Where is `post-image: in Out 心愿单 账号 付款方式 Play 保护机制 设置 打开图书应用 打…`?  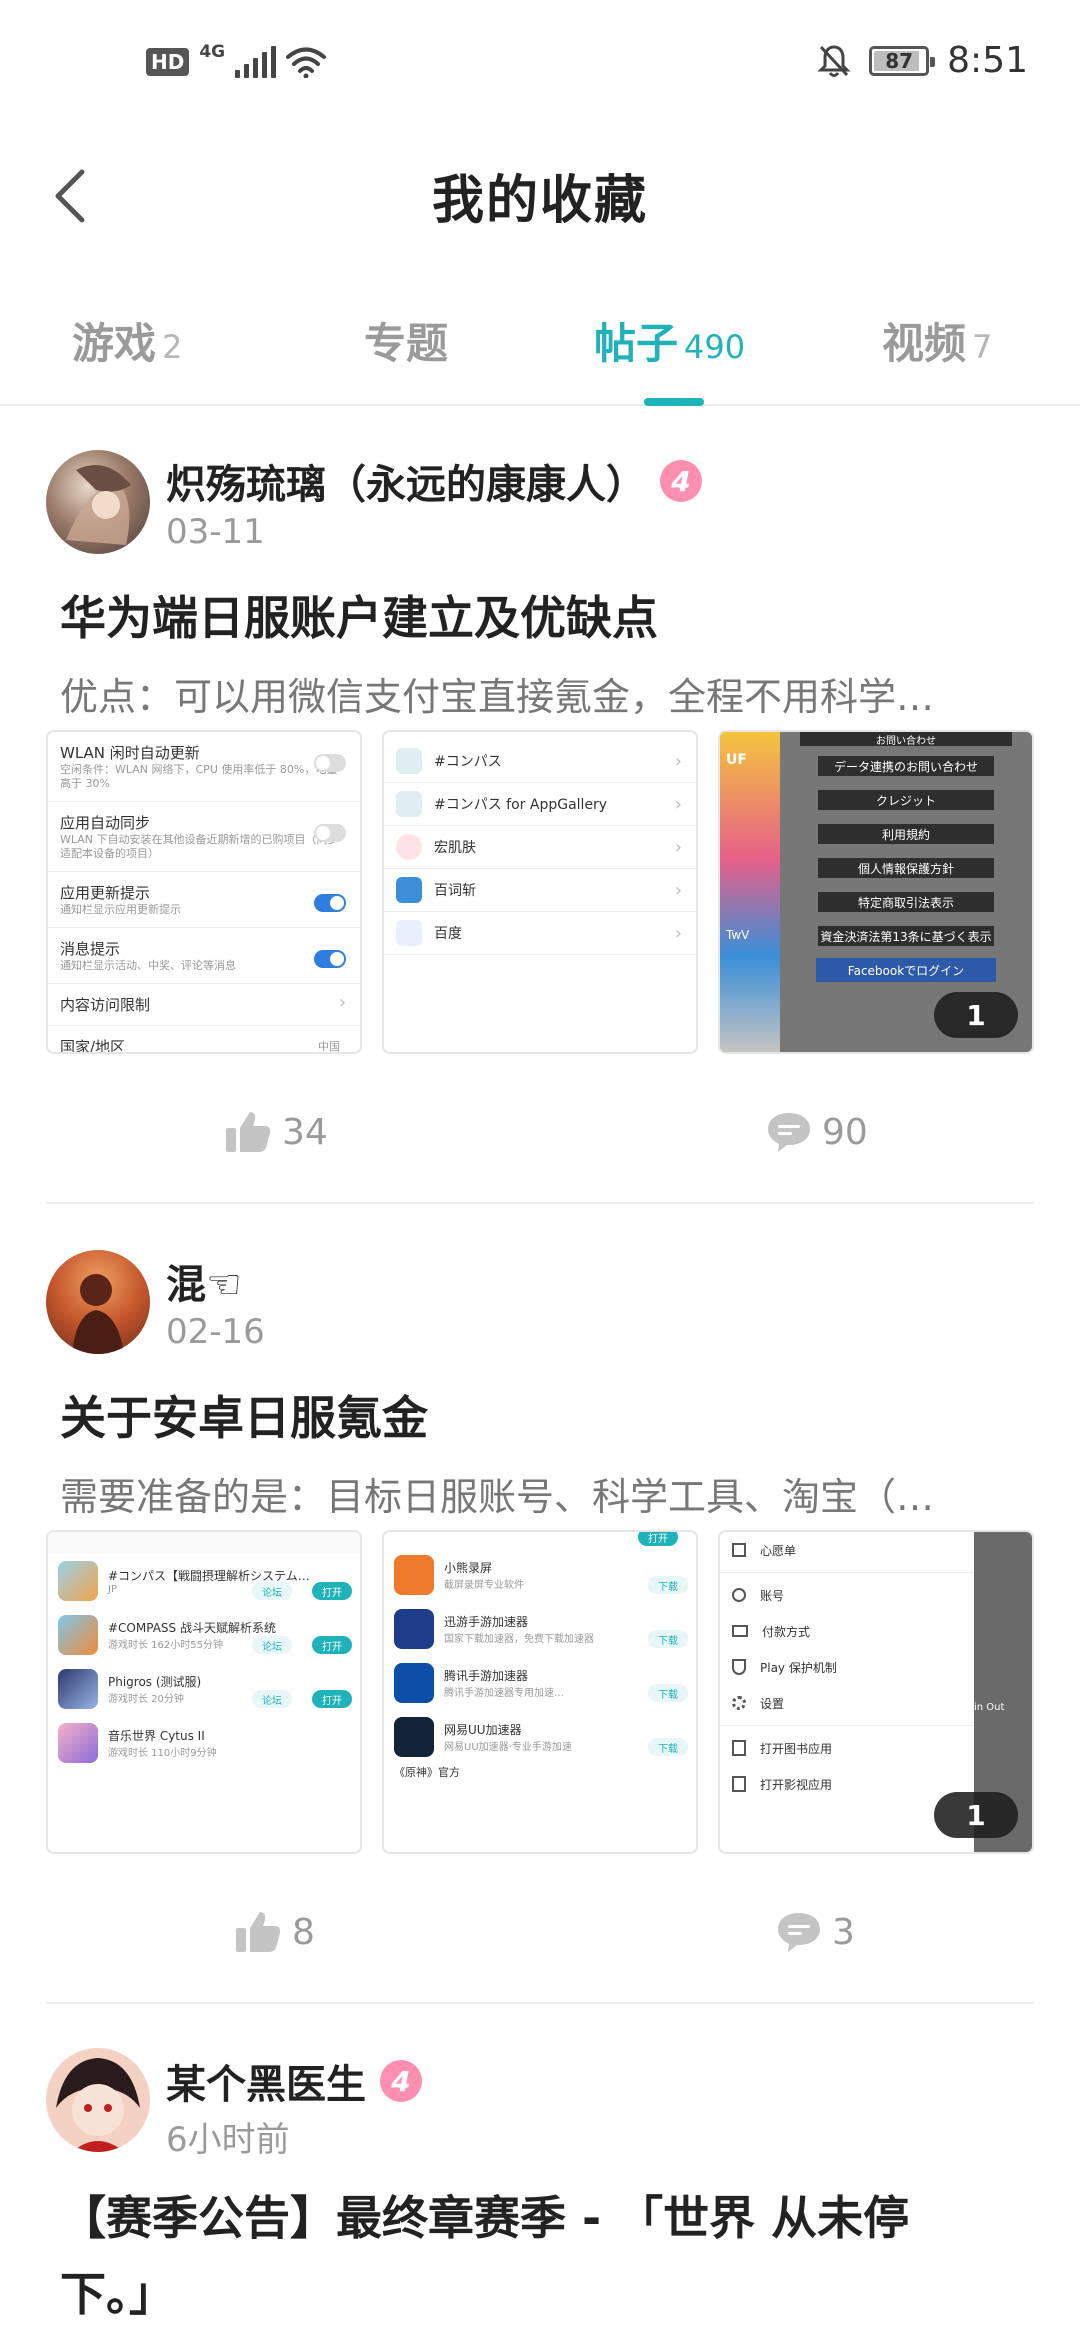 post-image: in Out 心愿单 账号 付款方式 Play 保护机制 设置 打开图书应用 打… is located at coordinates (876, 1692).